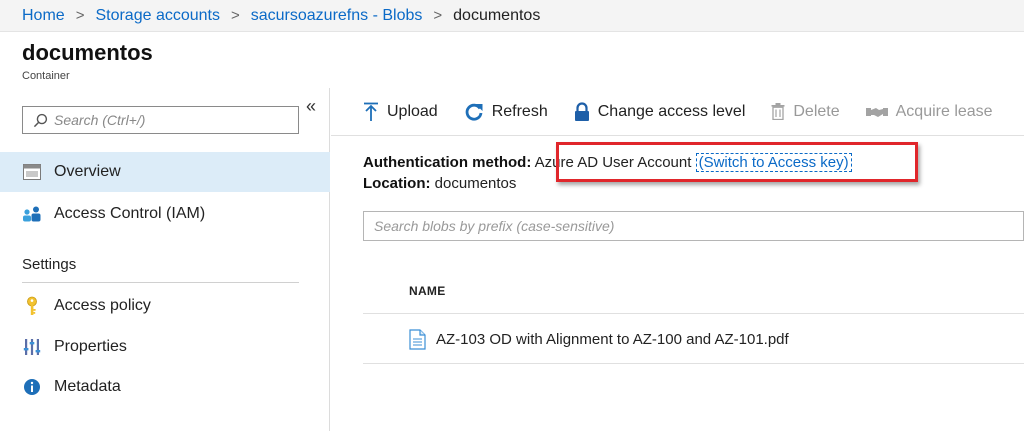  What do you see at coordinates (90, 346) in the screenshot?
I see `sidebar-item-label: Properties` at bounding box center [90, 346].